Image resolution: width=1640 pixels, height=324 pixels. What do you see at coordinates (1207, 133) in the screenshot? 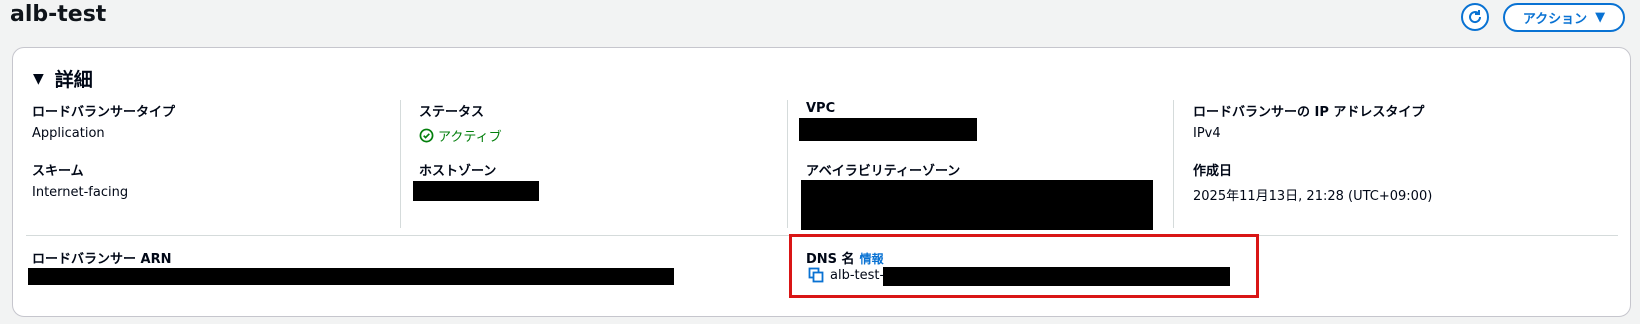
I see `field-value: IPv4` at bounding box center [1207, 133].